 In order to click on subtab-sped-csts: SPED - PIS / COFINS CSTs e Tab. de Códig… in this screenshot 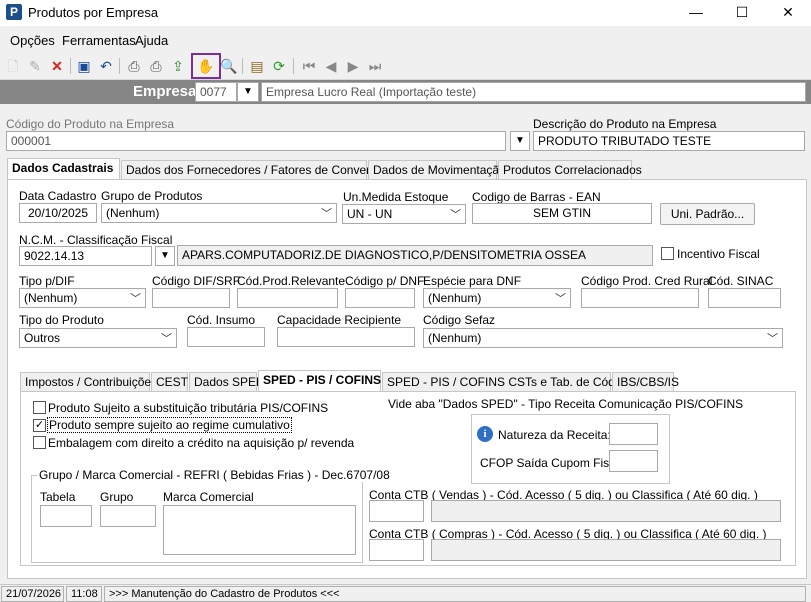, I will do `click(509, 382)`.